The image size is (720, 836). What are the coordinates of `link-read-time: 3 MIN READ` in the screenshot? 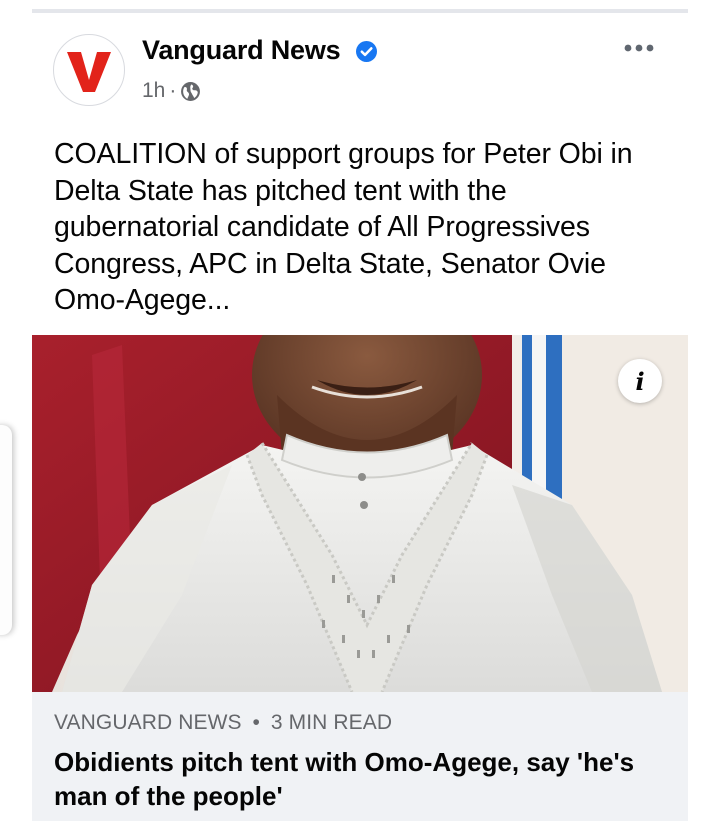 It's located at (331, 722).